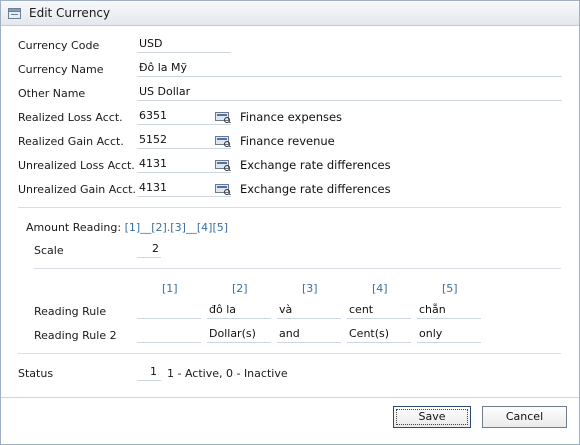 The height and width of the screenshot is (445, 580). I want to click on reading-rule-2-label: Reading Rule 2, so click(75, 335).